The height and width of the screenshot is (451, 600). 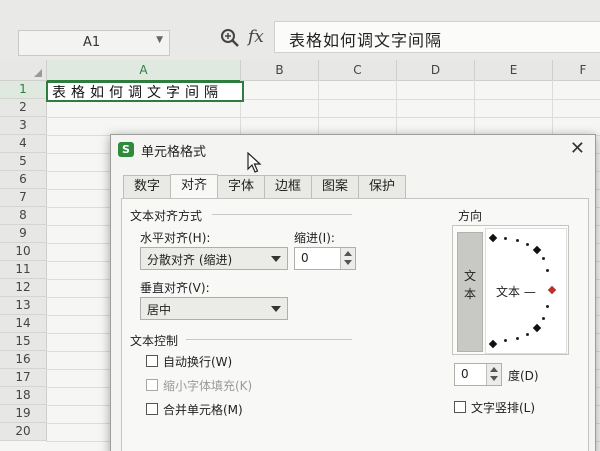 What do you see at coordinates (203, 410) in the screenshot?
I see `merge-cells-label: 合并单元格(M)` at bounding box center [203, 410].